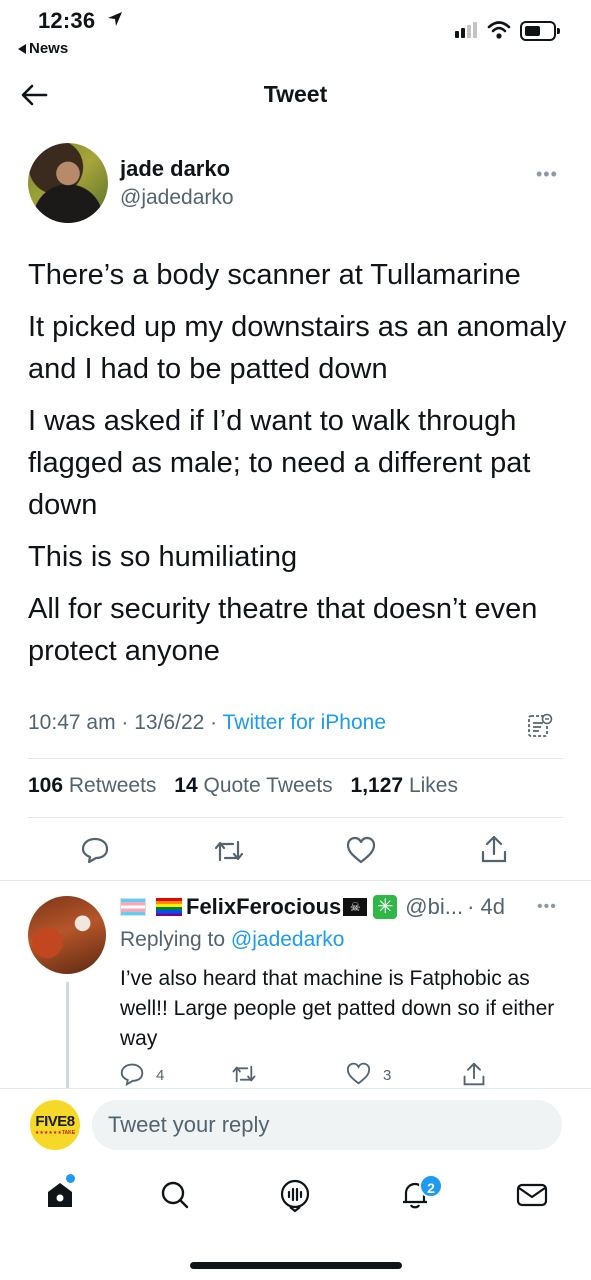  I want to click on reply-reply-icon, so click(132, 1074).